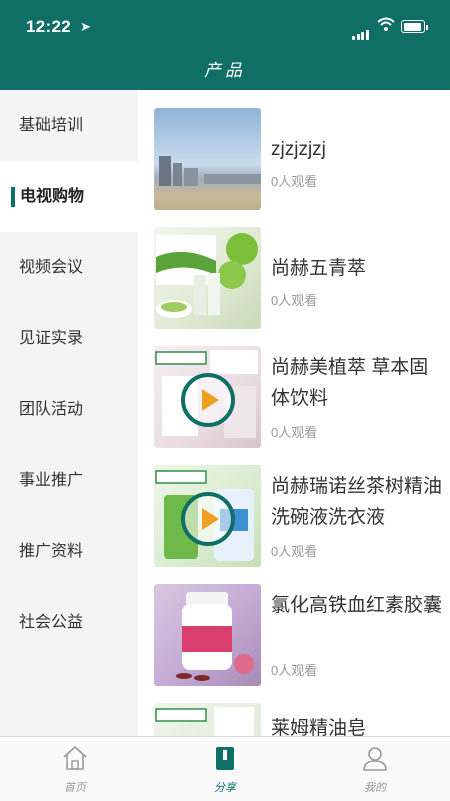  Describe the element at coordinates (357, 605) in the screenshot. I see `product-title: 氯化高铁血红素胶囊` at that location.